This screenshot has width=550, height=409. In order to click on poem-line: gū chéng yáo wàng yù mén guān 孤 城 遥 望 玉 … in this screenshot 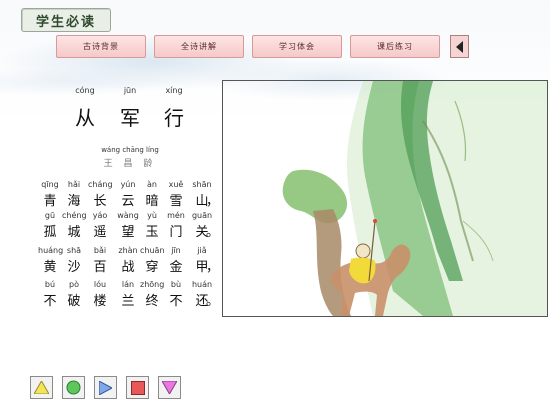, I will do `click(130, 225)`.